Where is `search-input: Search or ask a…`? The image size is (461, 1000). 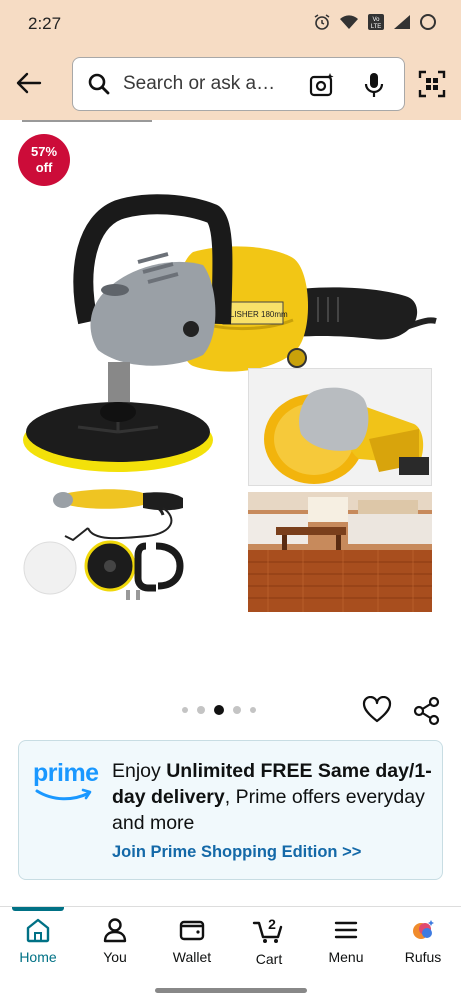 search-input: Search or ask a… is located at coordinates (238, 84).